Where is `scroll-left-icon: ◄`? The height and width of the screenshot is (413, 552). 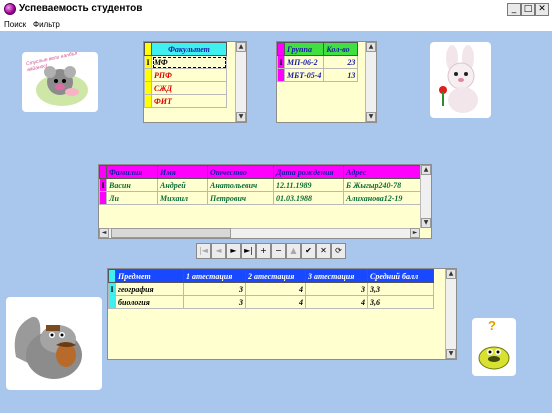
scroll-left-icon: ◄ is located at coordinates (104, 233).